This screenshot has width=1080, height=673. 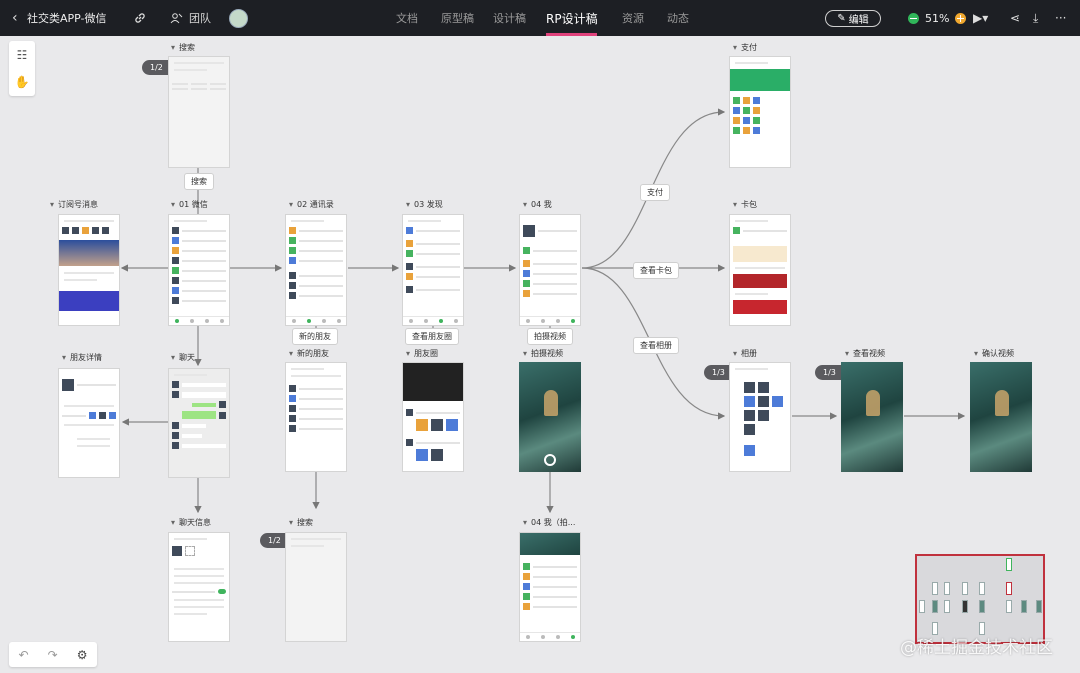 I want to click on action-view-moments: 查看朋友圈, so click(x=432, y=336).